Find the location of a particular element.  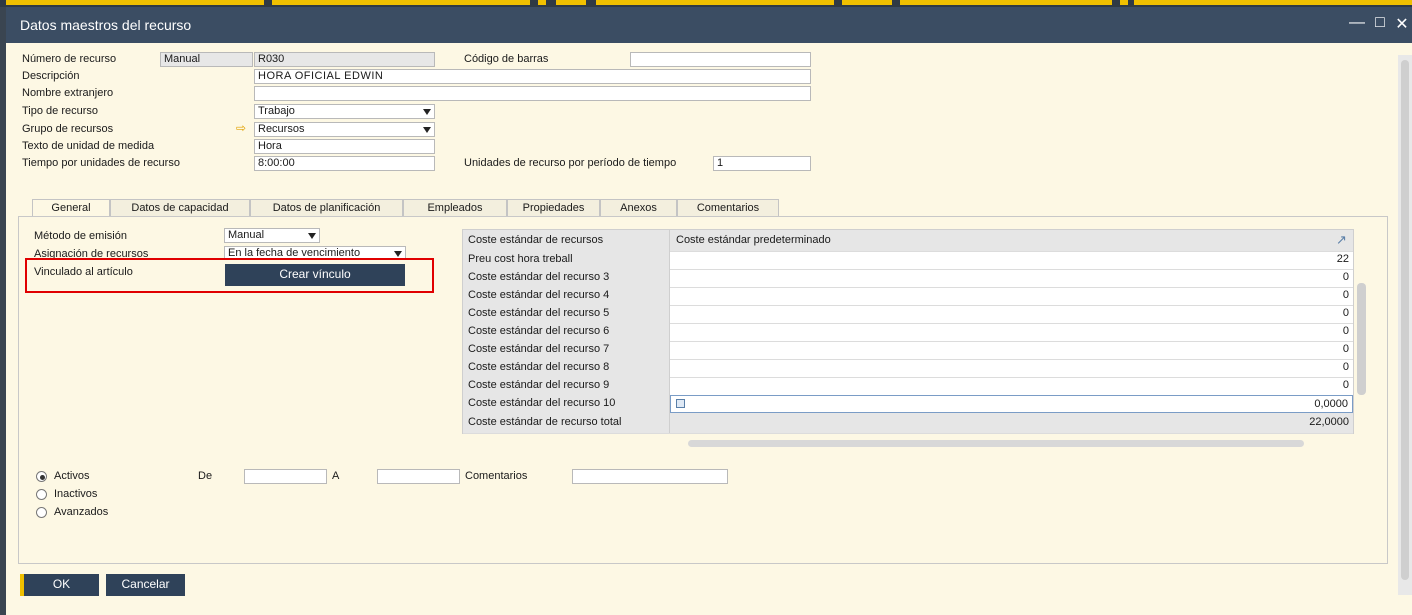

tipo-select: Trabajo is located at coordinates (344, 111).